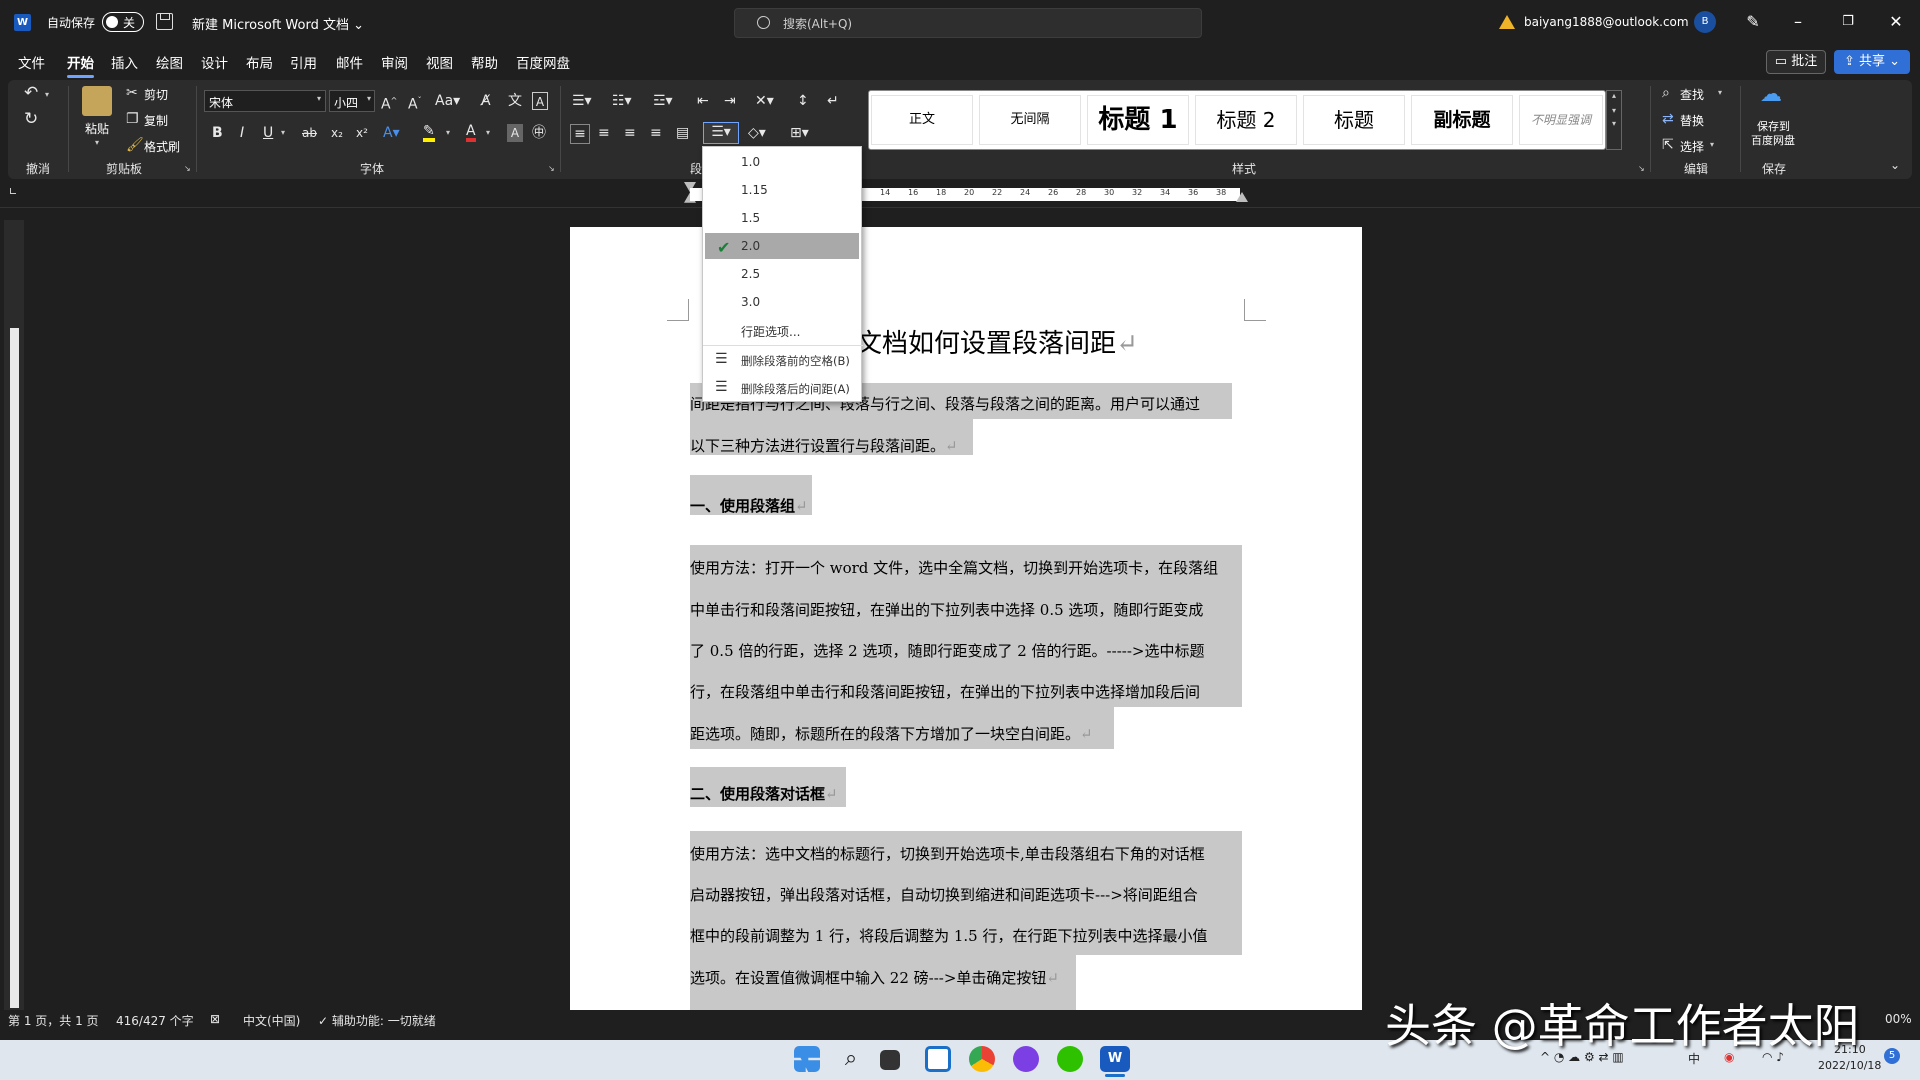  What do you see at coordinates (156, 94) in the screenshot?
I see `cut-button: 剪切` at bounding box center [156, 94].